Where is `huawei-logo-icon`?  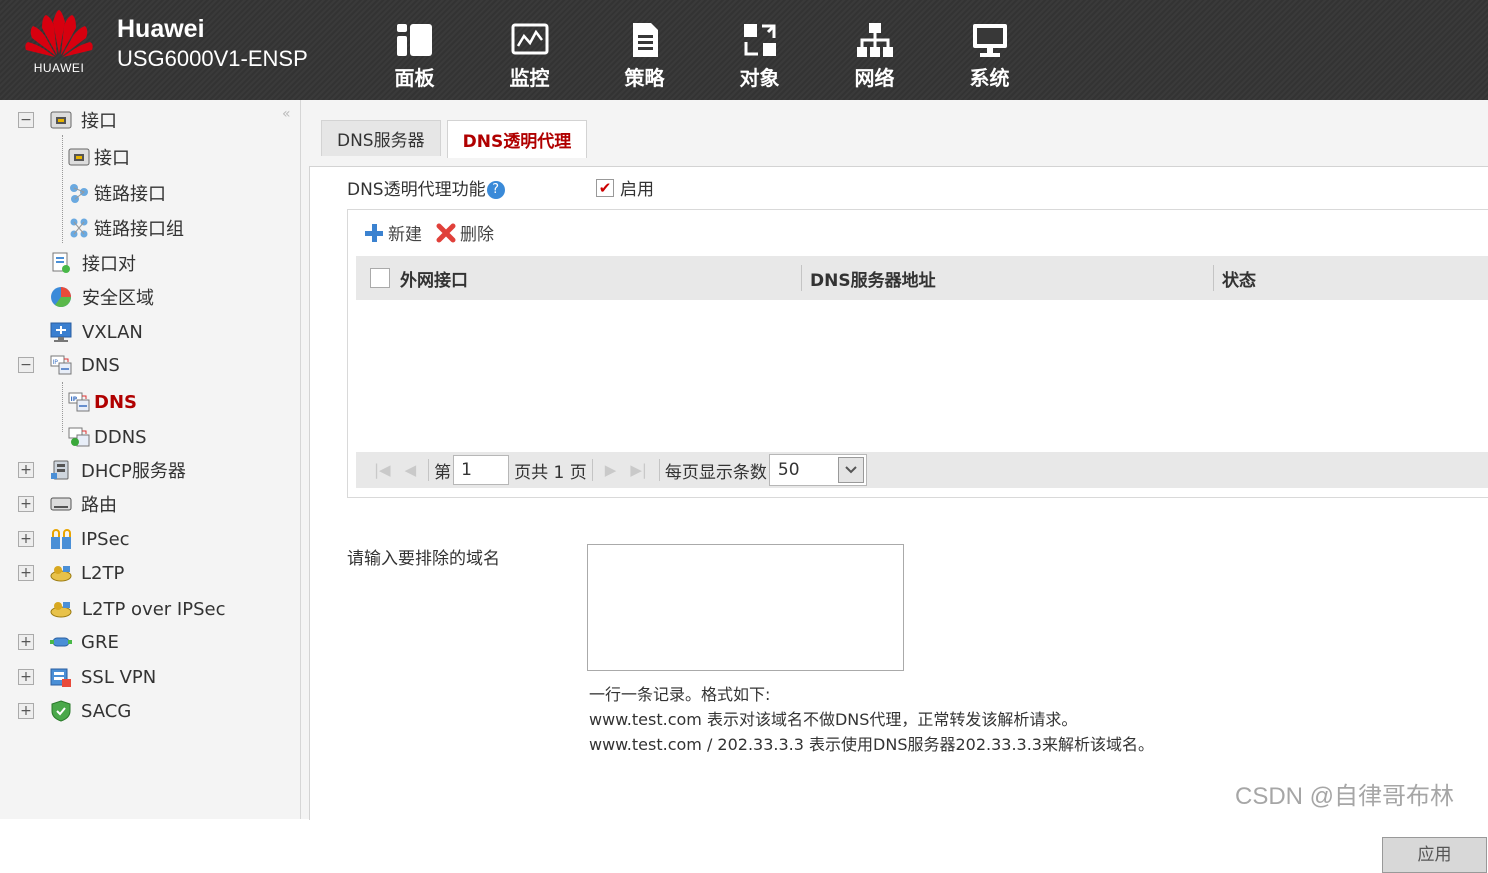
huawei-logo-icon is located at coordinates (59, 33).